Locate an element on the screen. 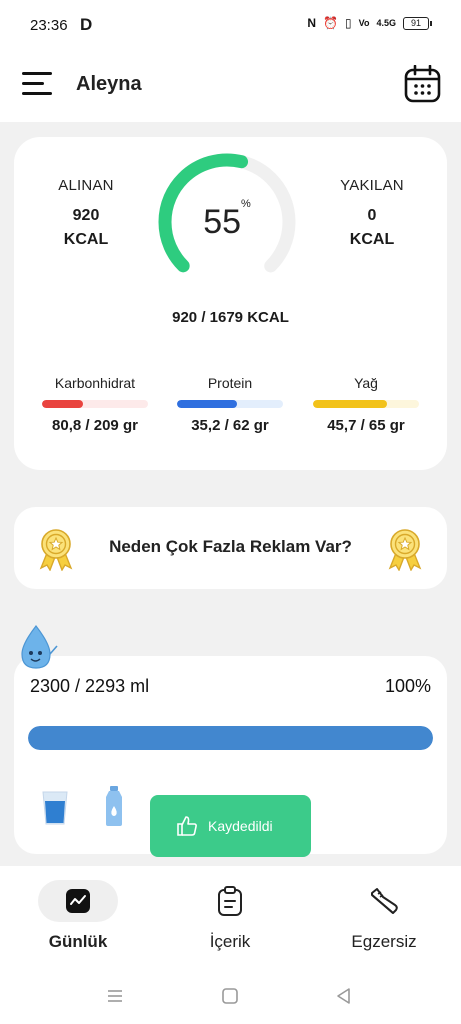  burned-number: 0 is located at coordinates (372, 215).